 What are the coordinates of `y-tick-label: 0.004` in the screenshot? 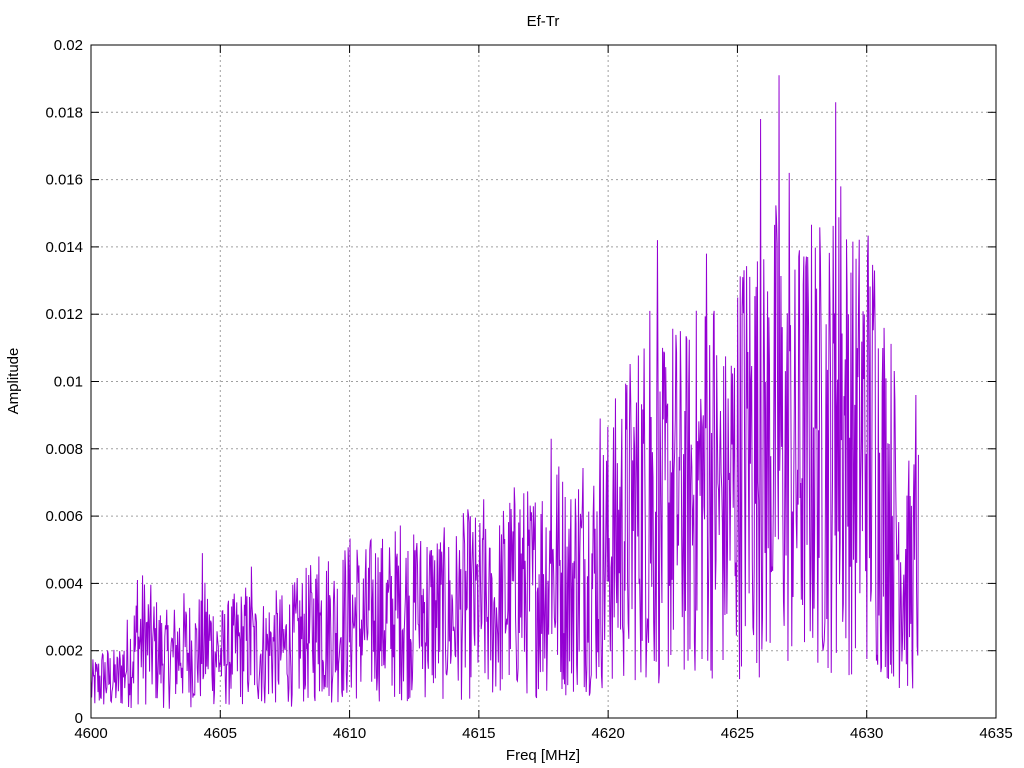 It's located at (64, 583).